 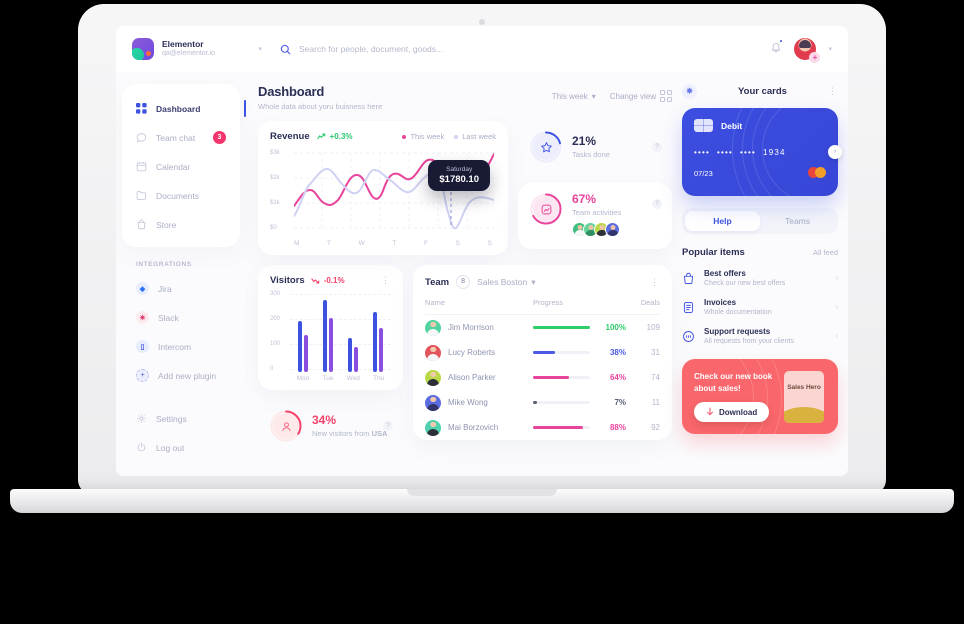 I want to click on sidebar-item-label: Settings, so click(x=171, y=418).